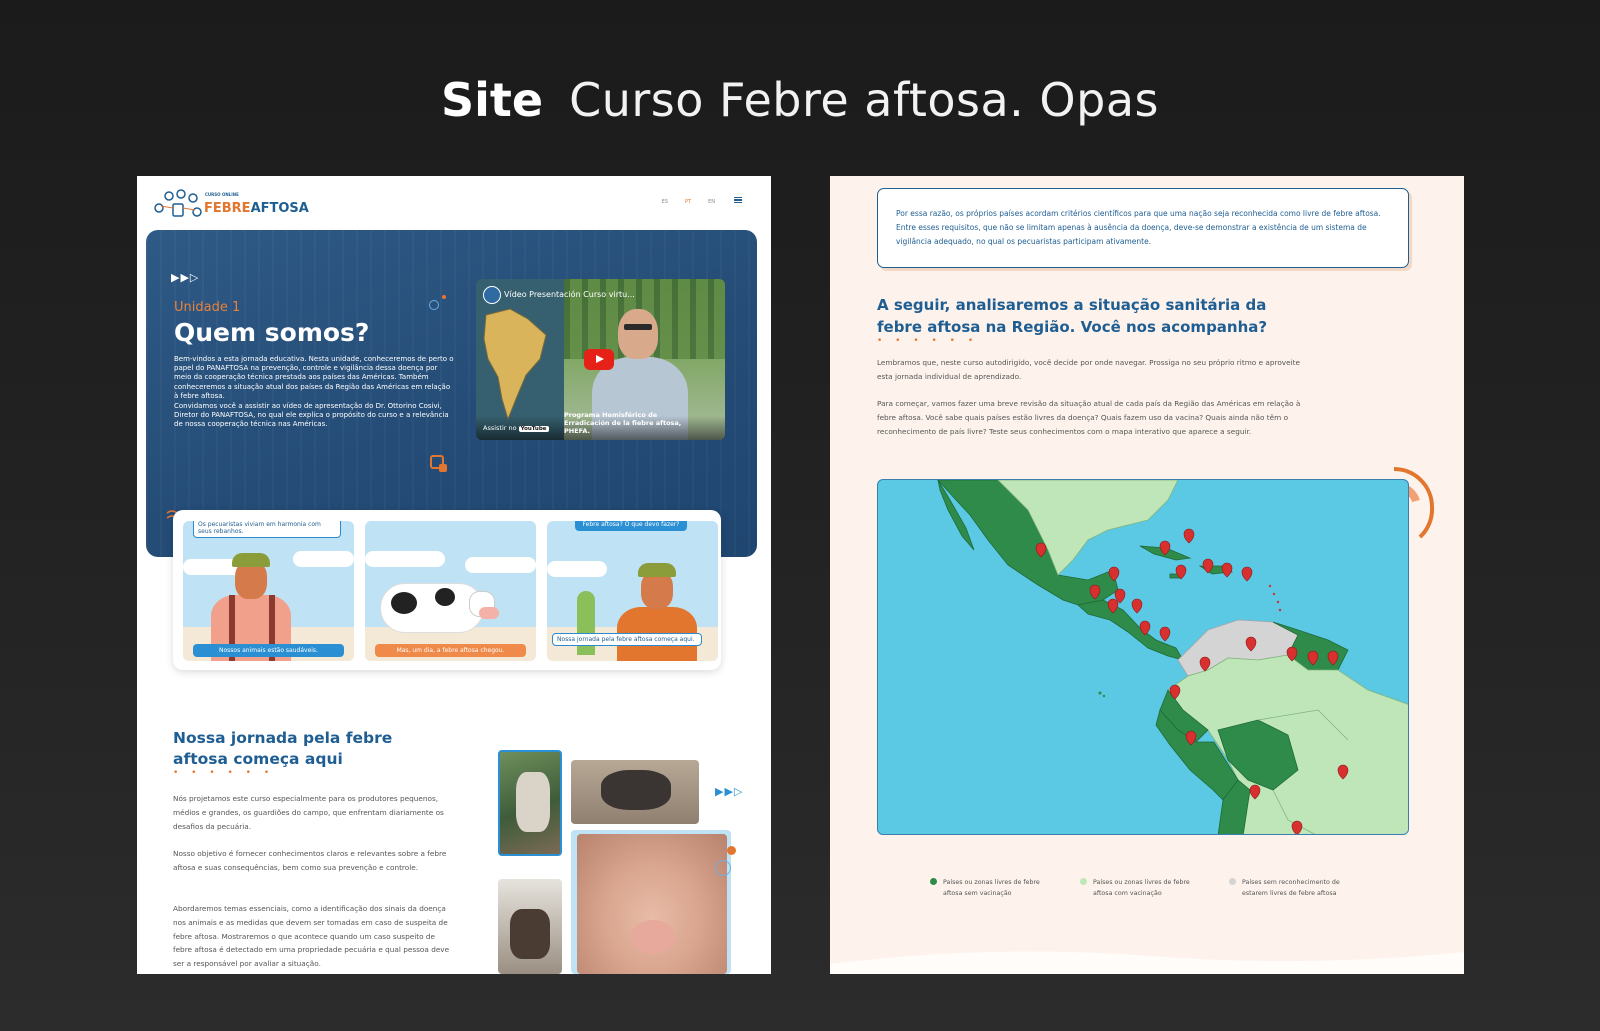 The image size is (1600, 1031). Describe the element at coordinates (272, 332) in the screenshot. I see `hero-title: Quem somos?` at that location.